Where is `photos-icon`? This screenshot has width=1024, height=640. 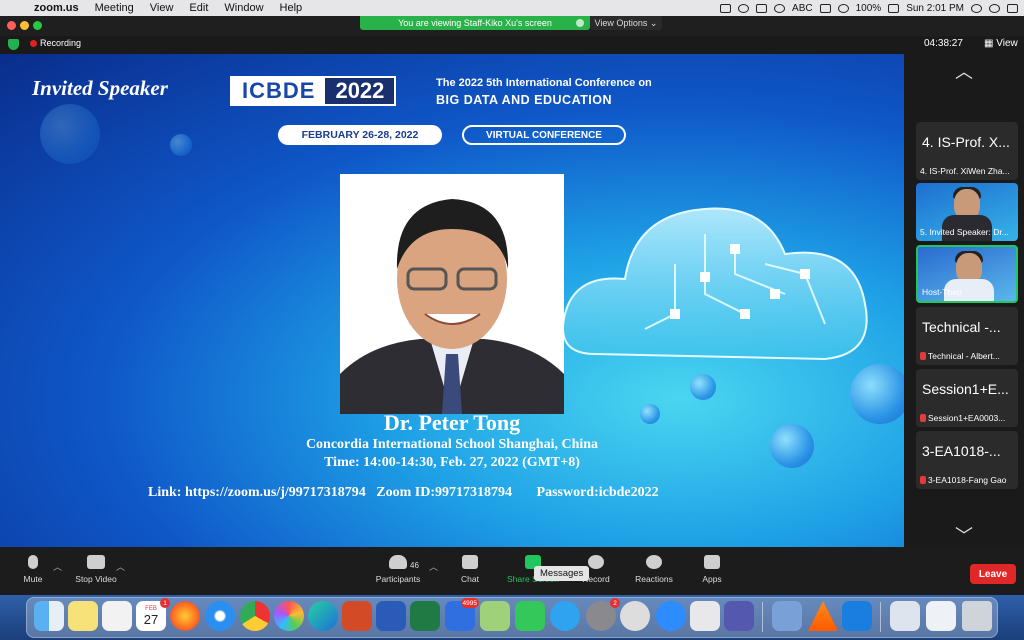
photos-icon is located at coordinates (289, 616).